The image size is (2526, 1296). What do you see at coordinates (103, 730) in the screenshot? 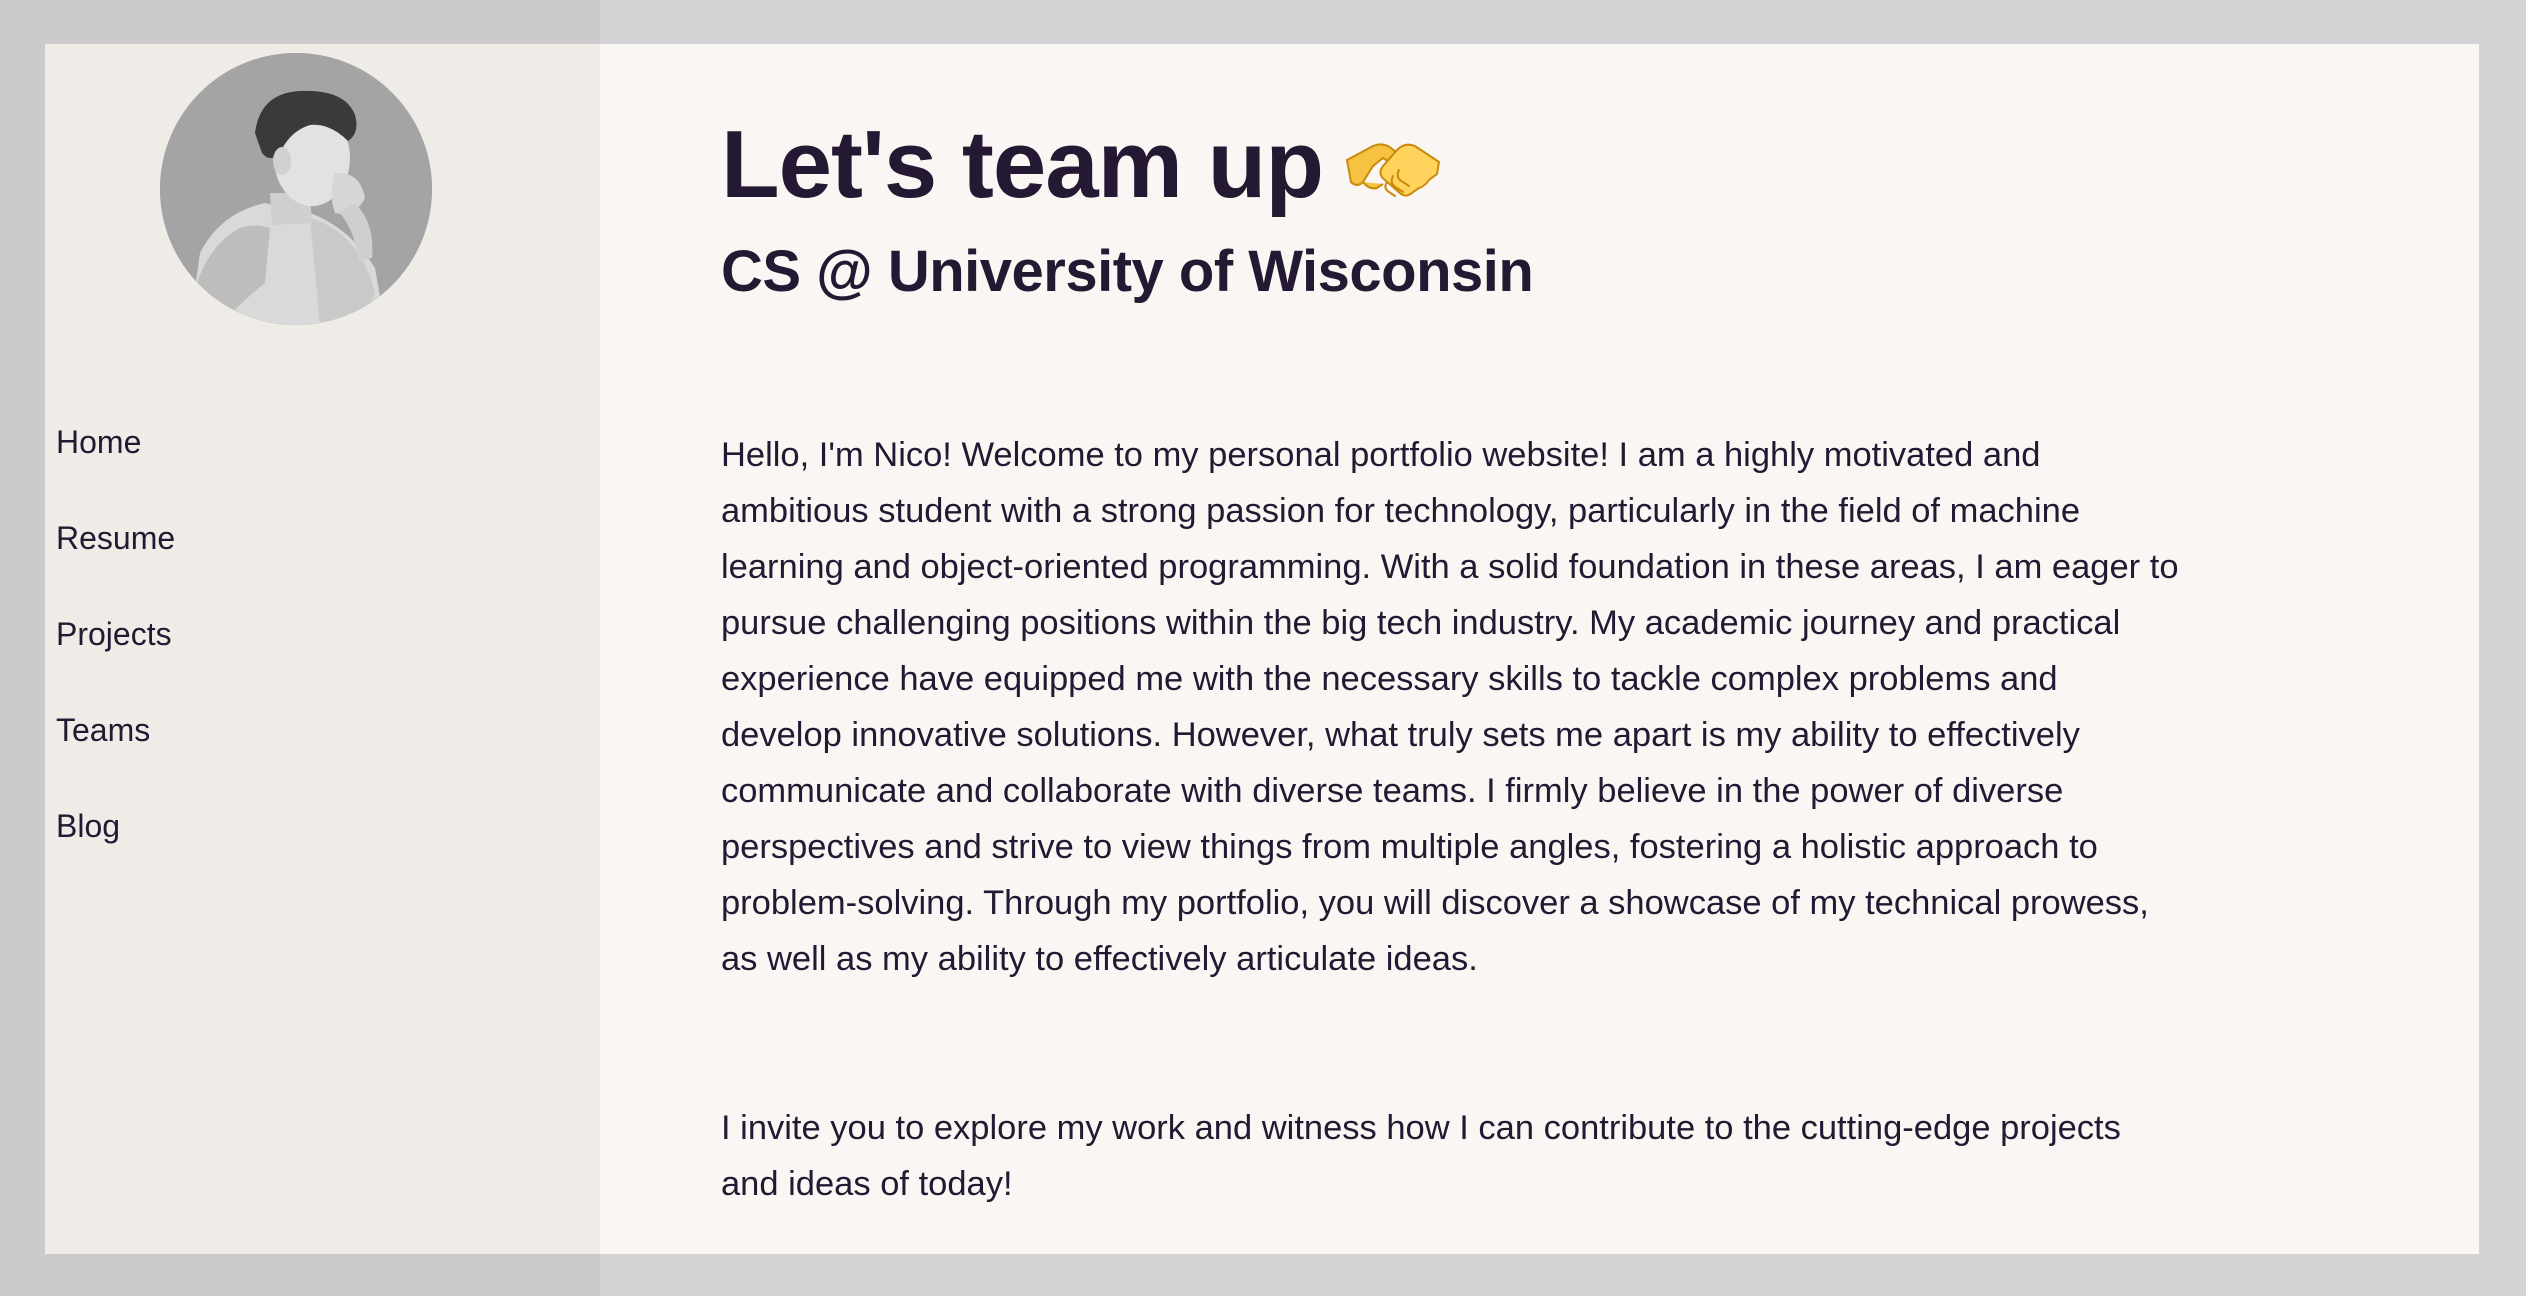
I see `nav-link-teams: Teams` at bounding box center [103, 730].